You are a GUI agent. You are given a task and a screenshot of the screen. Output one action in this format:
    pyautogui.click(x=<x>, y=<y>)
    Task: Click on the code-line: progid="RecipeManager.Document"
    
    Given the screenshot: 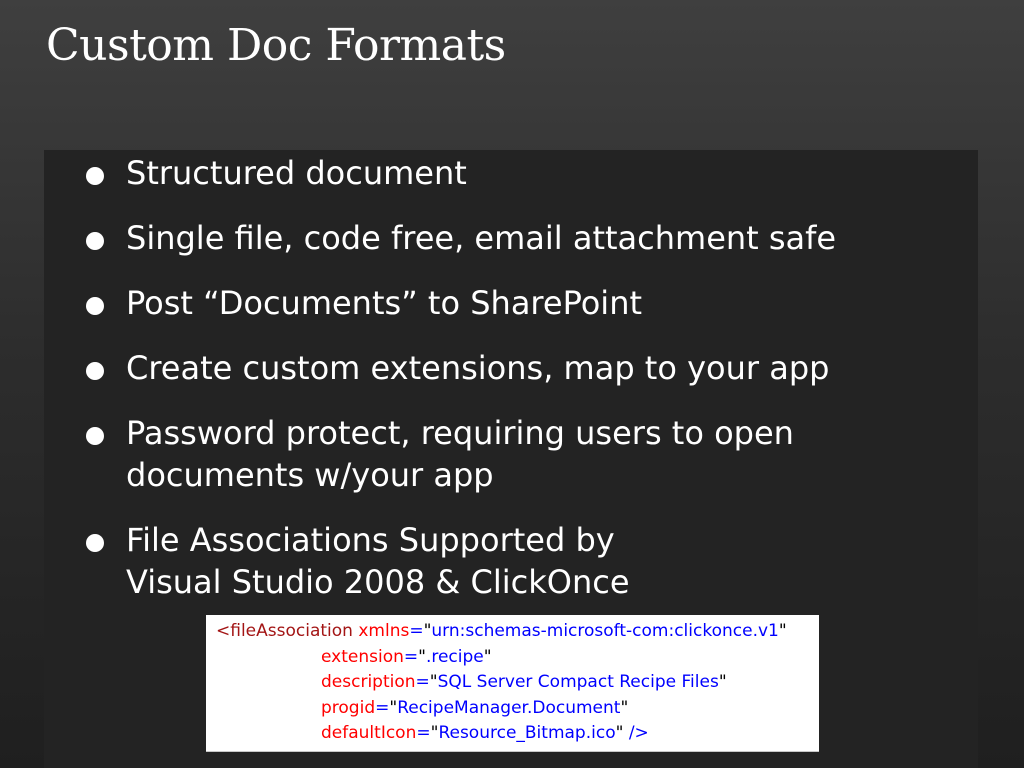 What is the action you would take?
    pyautogui.click(x=475, y=707)
    